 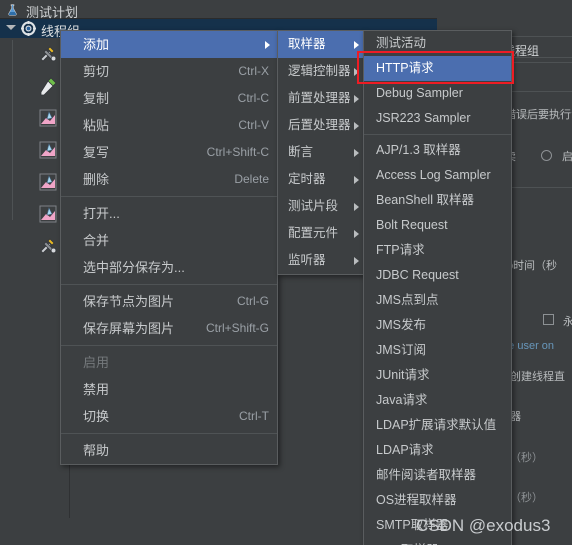 I want to click on menu-item: 帮助, so click(x=169, y=450).